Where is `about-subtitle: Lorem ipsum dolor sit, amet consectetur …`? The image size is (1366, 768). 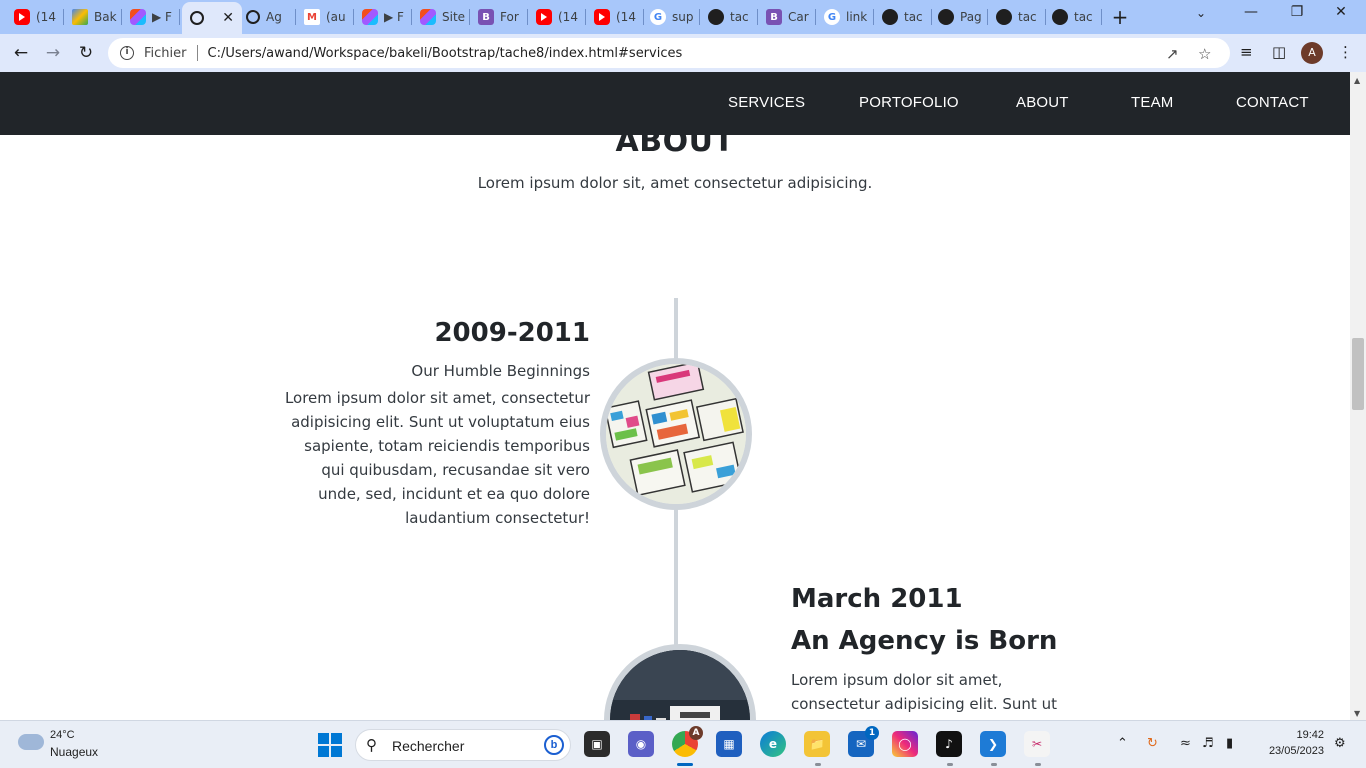
about-subtitle: Lorem ipsum dolor sit, amet consectetur … is located at coordinates (675, 183).